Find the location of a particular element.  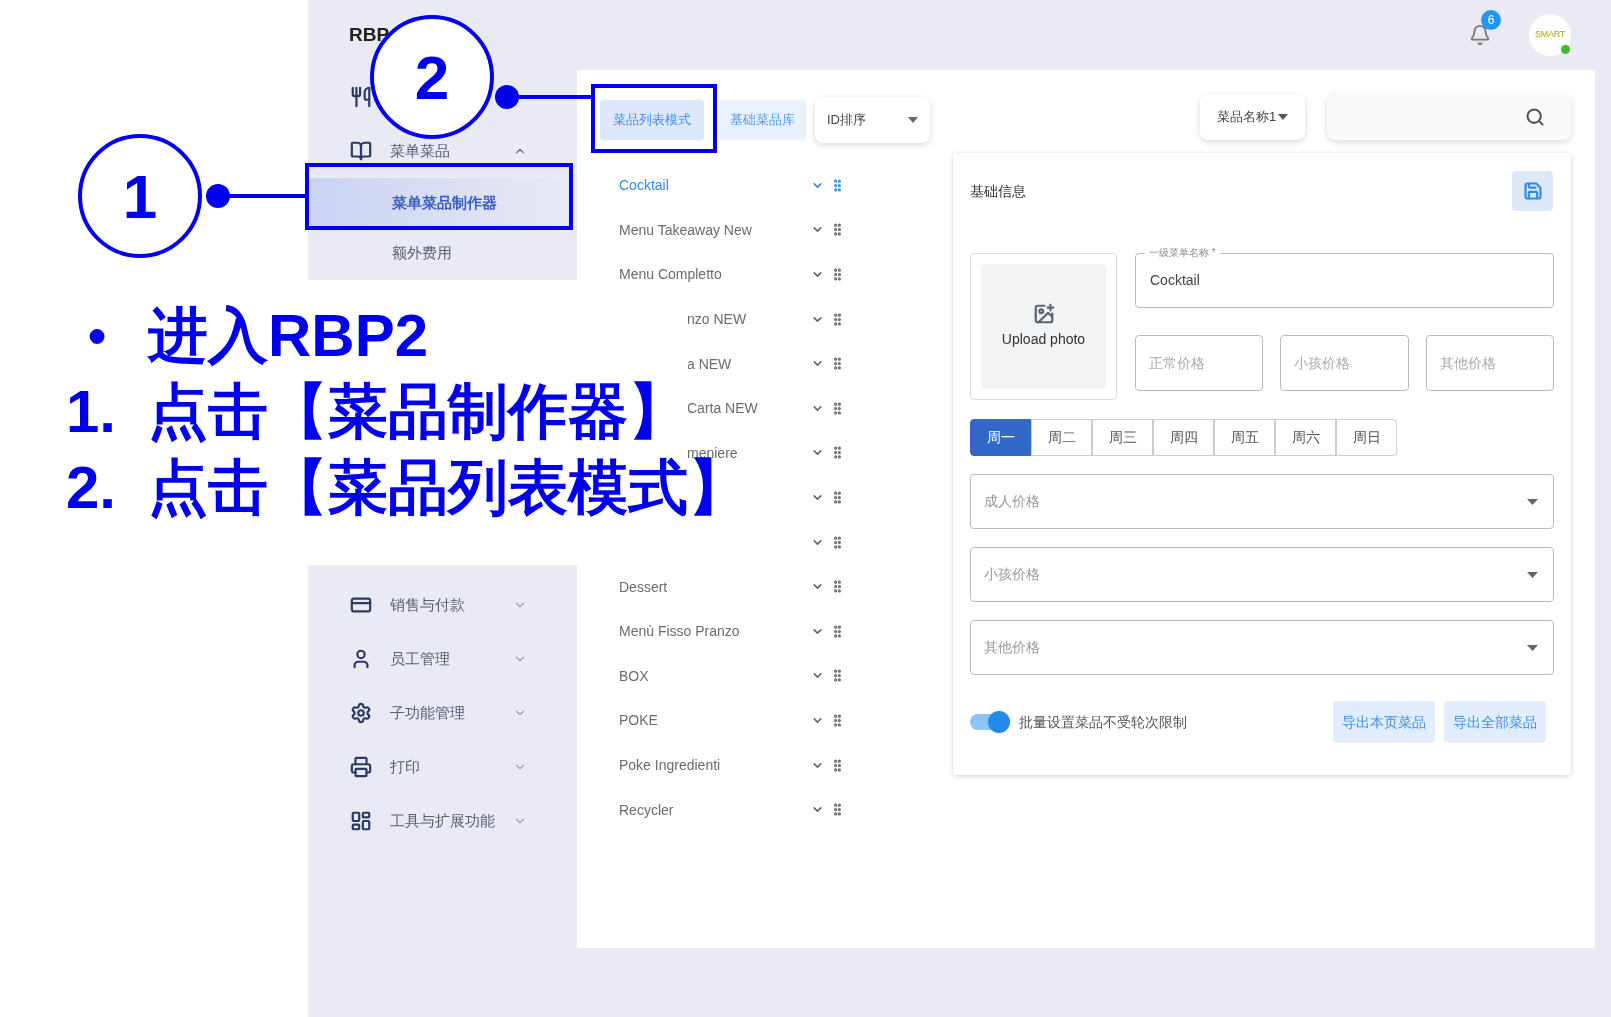

export-button: 导出全部菜品 is located at coordinates (1495, 722).